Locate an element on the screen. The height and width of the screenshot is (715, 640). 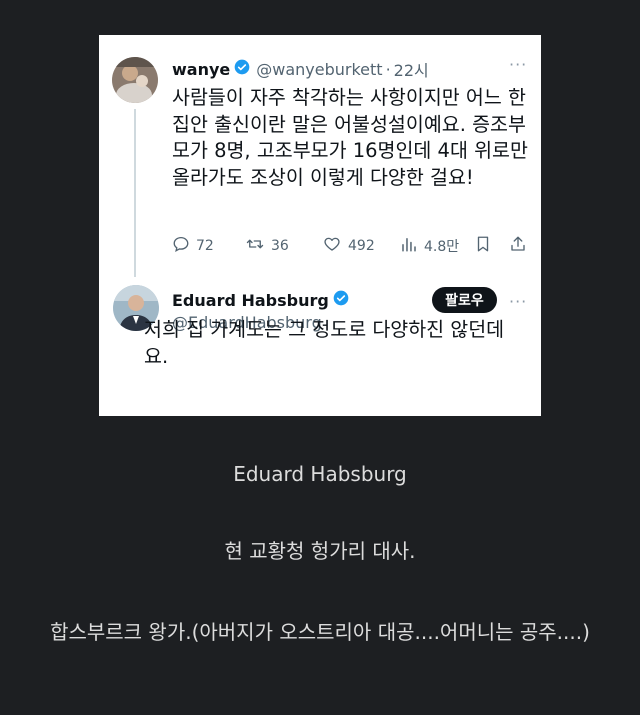
tweet1-header: wanye @wanyeburkett · 22시 is located at coordinates (300, 69).